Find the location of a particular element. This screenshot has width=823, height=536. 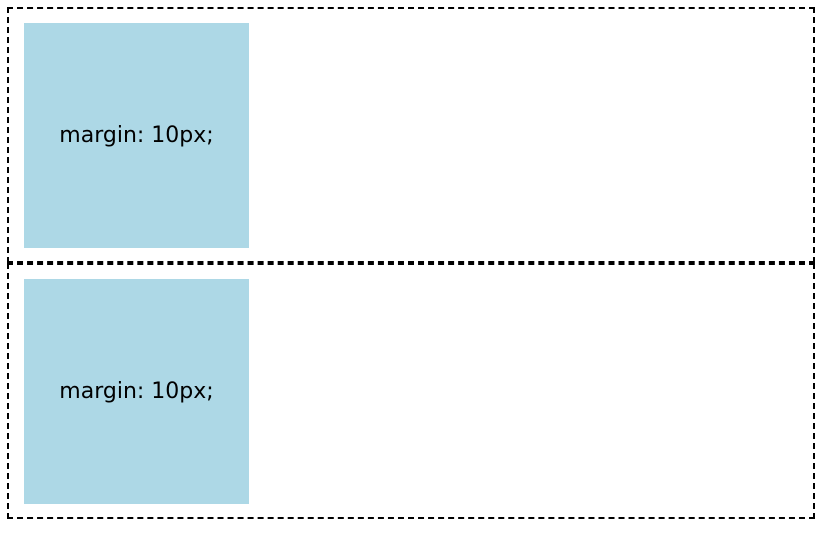

margin-demo-box-1: margin: 10px; is located at coordinates (136, 135).